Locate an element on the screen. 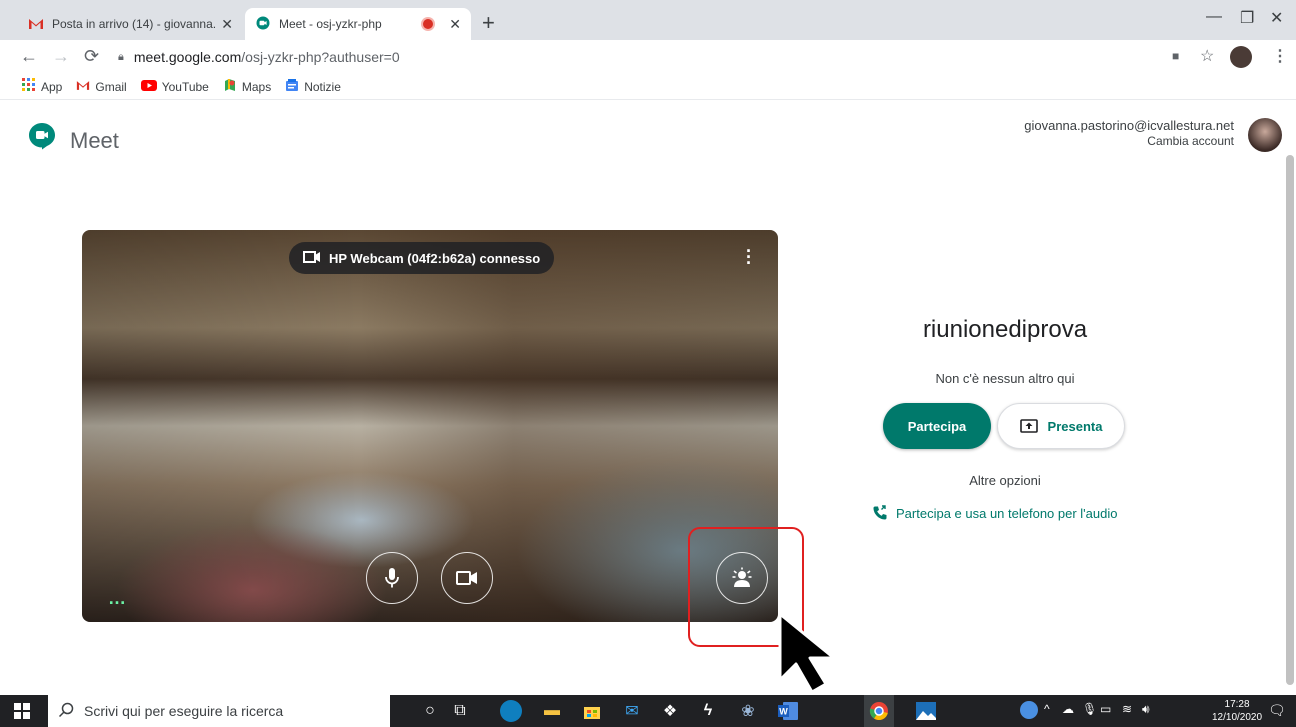  bookmark-gmail: Gmail is located at coordinates (101, 86).